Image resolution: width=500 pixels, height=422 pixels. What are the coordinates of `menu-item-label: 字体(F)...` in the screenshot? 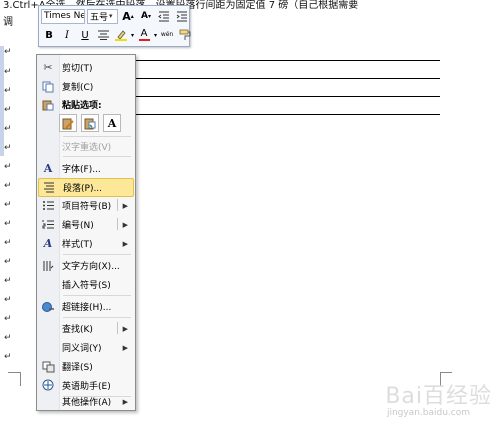 It's located at (81, 170).